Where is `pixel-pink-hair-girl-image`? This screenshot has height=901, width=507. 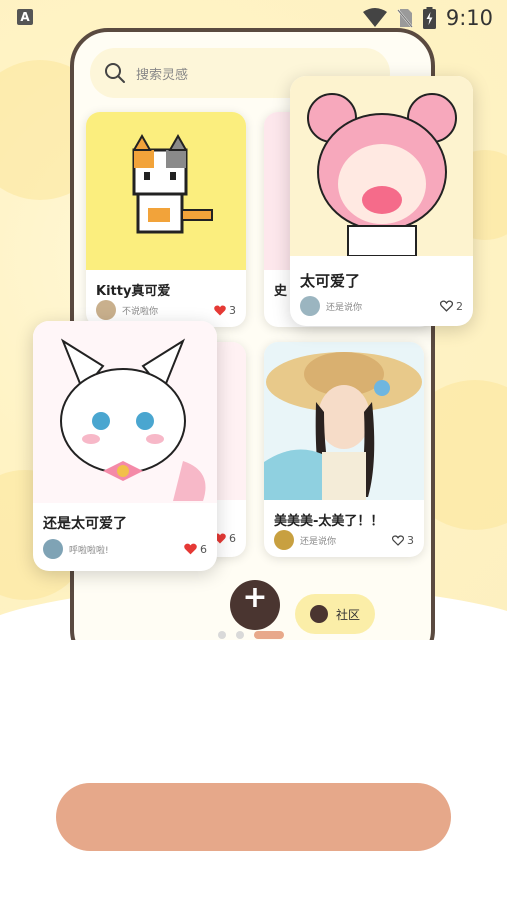
pixel-pink-hair-girl-image is located at coordinates (381, 166).